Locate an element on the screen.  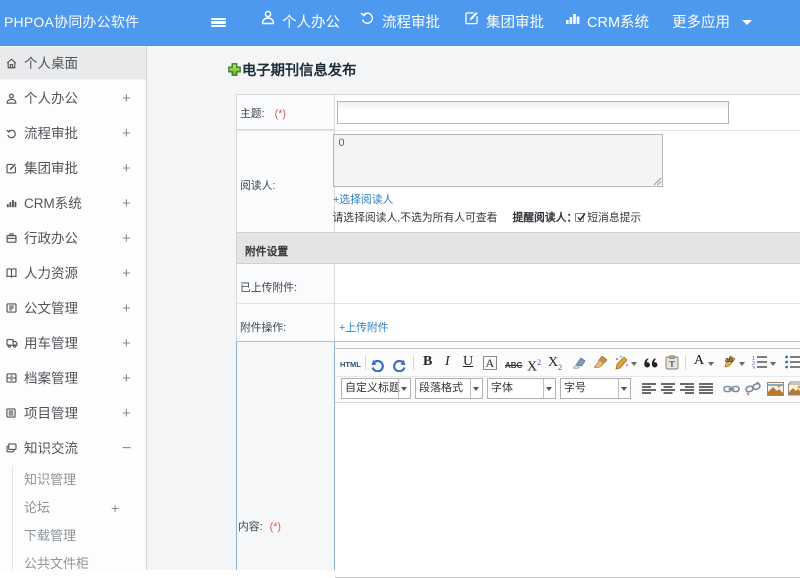
svg-text: ab is located at coordinates (729, 360).